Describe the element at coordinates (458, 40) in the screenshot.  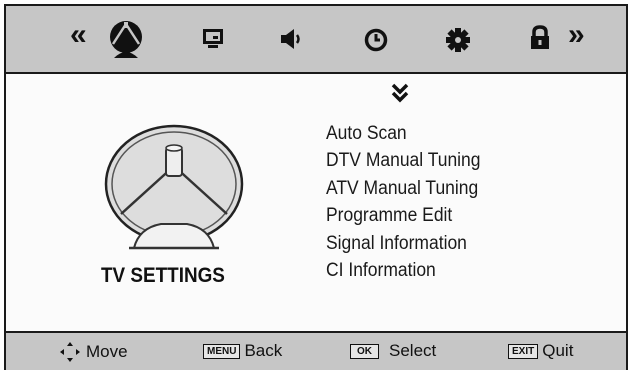
I see `tab-gear-icon` at that location.